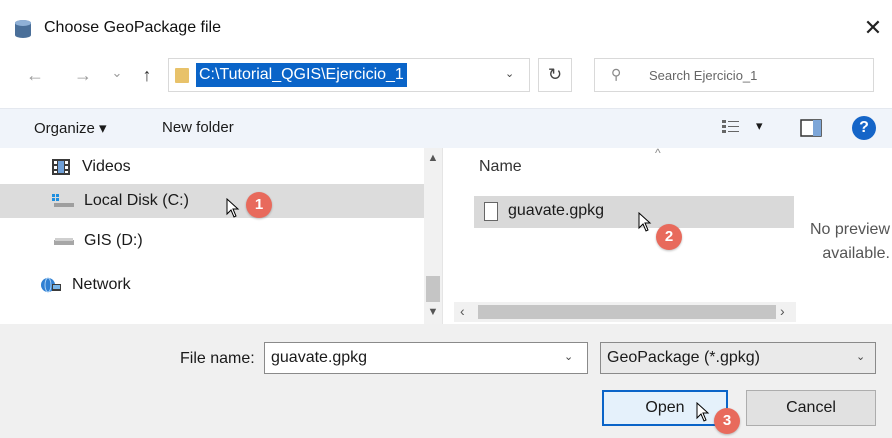 The height and width of the screenshot is (438, 892). Describe the element at coordinates (117, 73) in the screenshot. I see `recent-locations-icon: ⌄` at that location.